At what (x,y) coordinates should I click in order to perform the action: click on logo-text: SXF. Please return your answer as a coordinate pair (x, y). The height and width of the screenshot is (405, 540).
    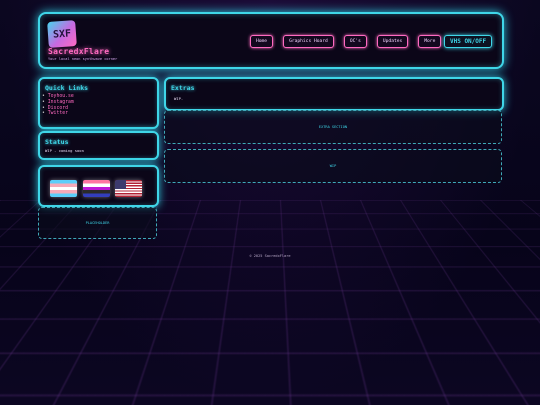
    Looking at the image, I should click on (62, 34).